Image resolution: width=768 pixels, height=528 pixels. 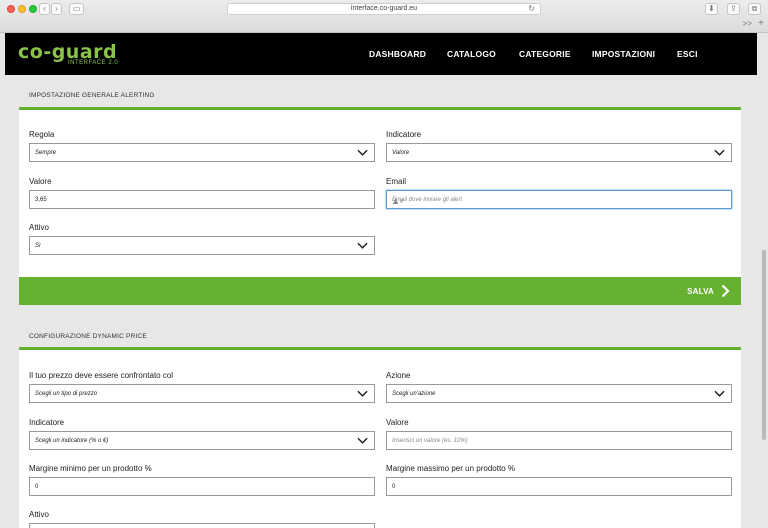 What do you see at coordinates (397, 54) in the screenshot?
I see `nav-dashboard: DASHBOARD` at bounding box center [397, 54].